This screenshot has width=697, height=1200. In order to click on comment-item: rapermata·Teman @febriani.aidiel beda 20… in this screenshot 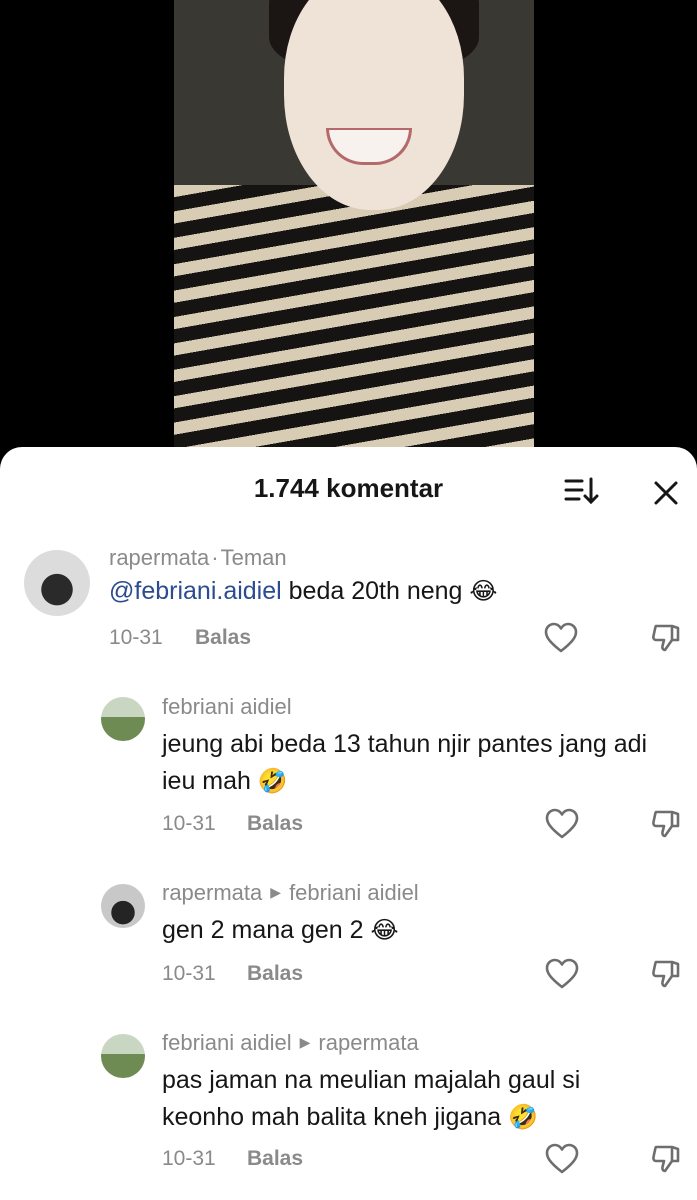, I will do `click(348, 598)`.